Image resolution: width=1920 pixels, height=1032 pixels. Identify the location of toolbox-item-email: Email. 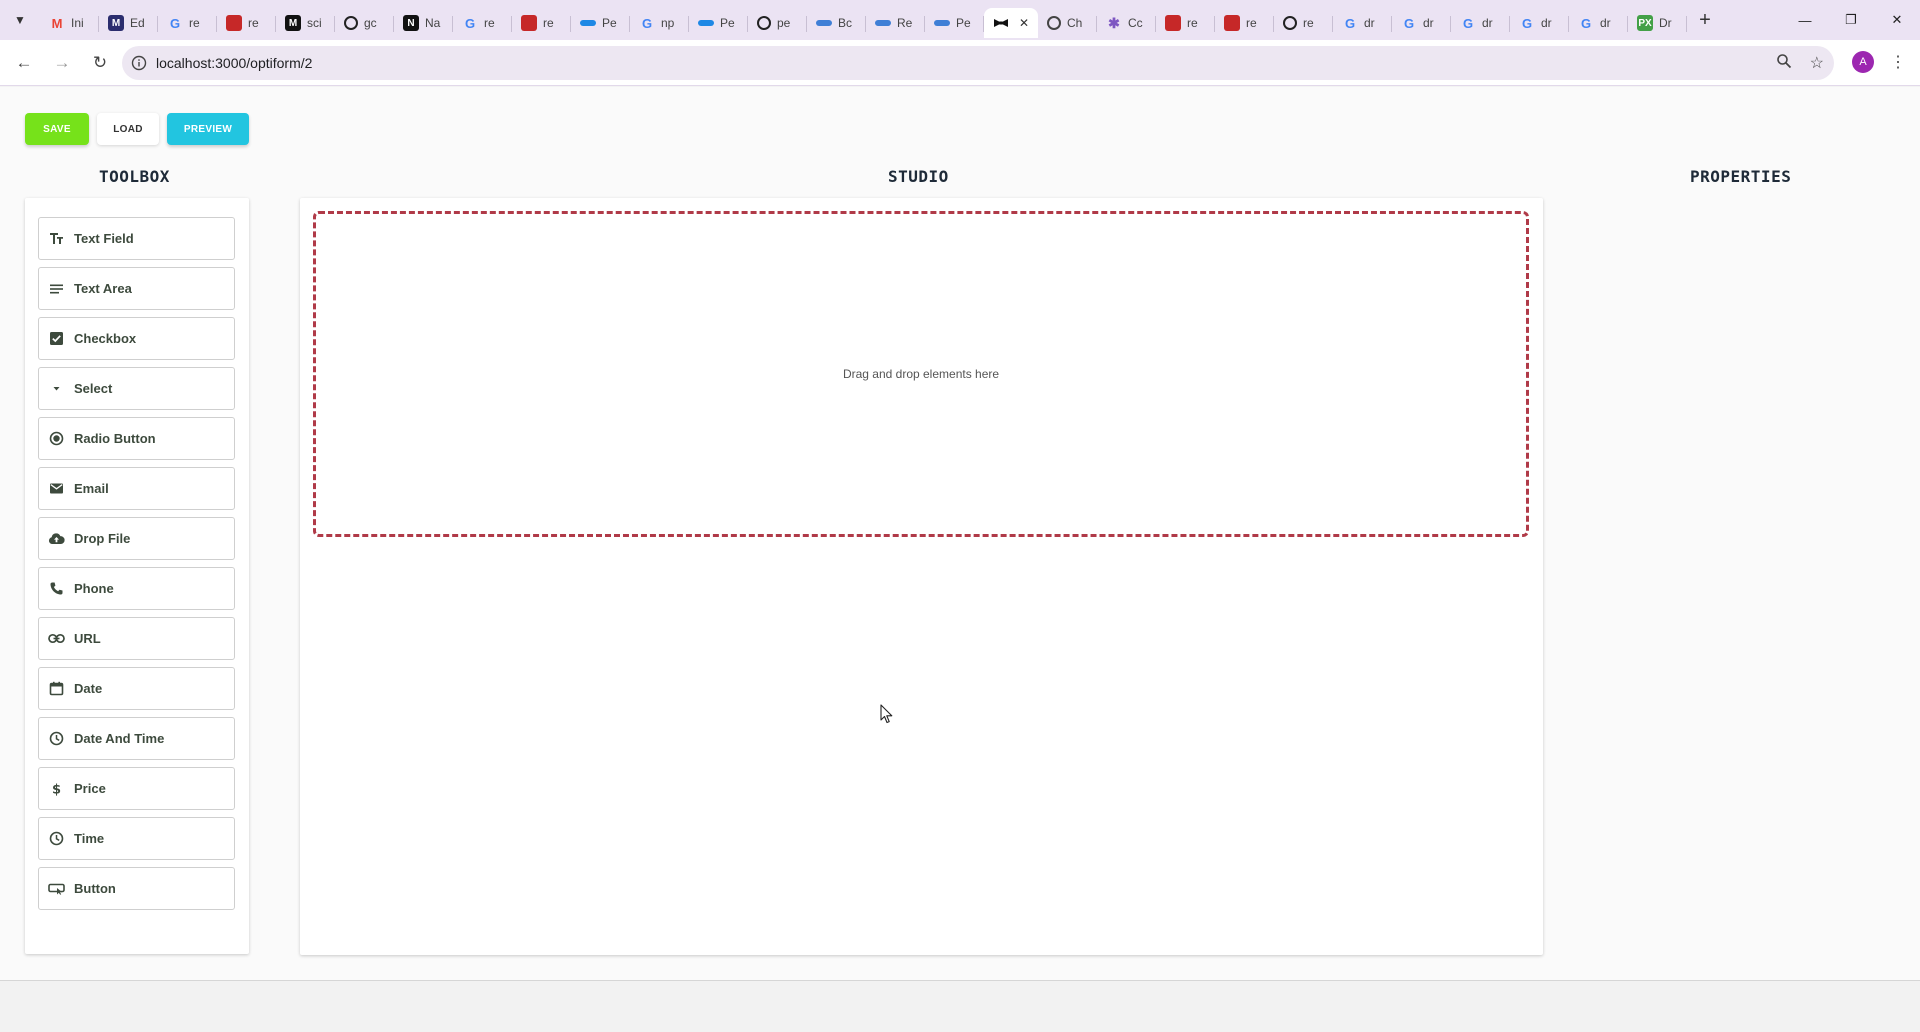
(136, 488).